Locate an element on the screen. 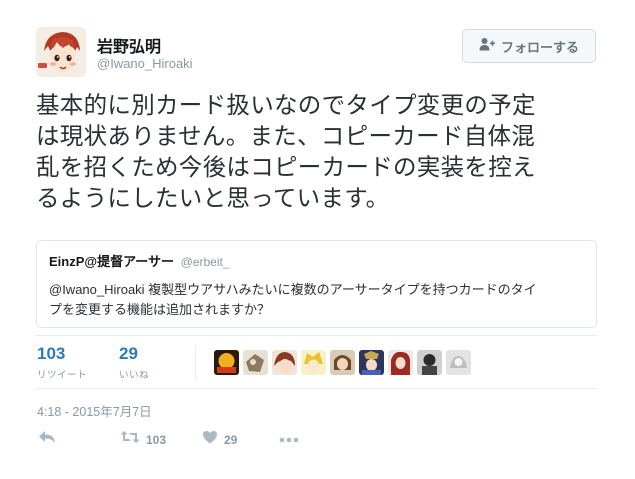 This screenshot has width=635, height=479. retweet-button: 103 is located at coordinates (143, 439).